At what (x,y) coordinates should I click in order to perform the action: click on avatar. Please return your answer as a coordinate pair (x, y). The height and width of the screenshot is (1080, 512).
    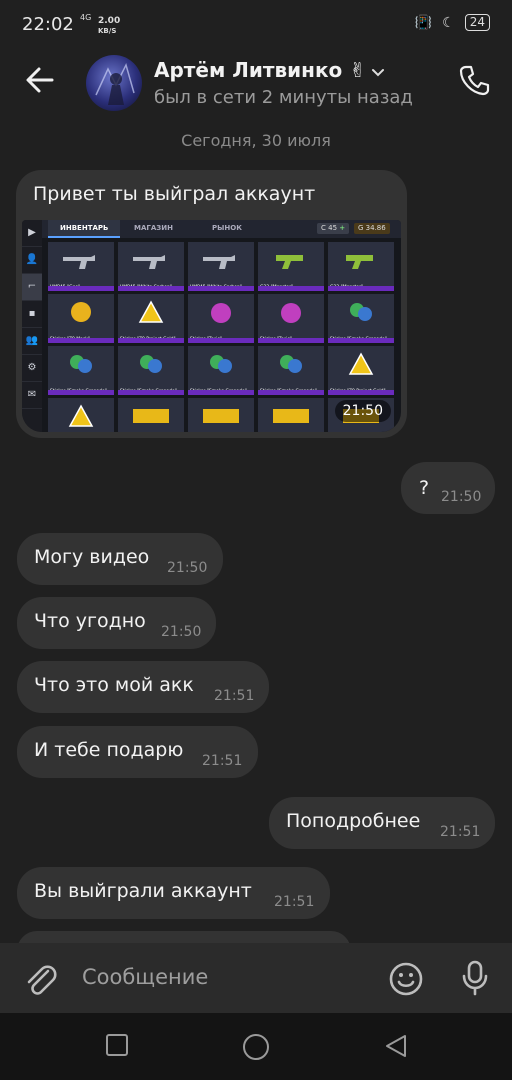
    Looking at the image, I should click on (114, 83).